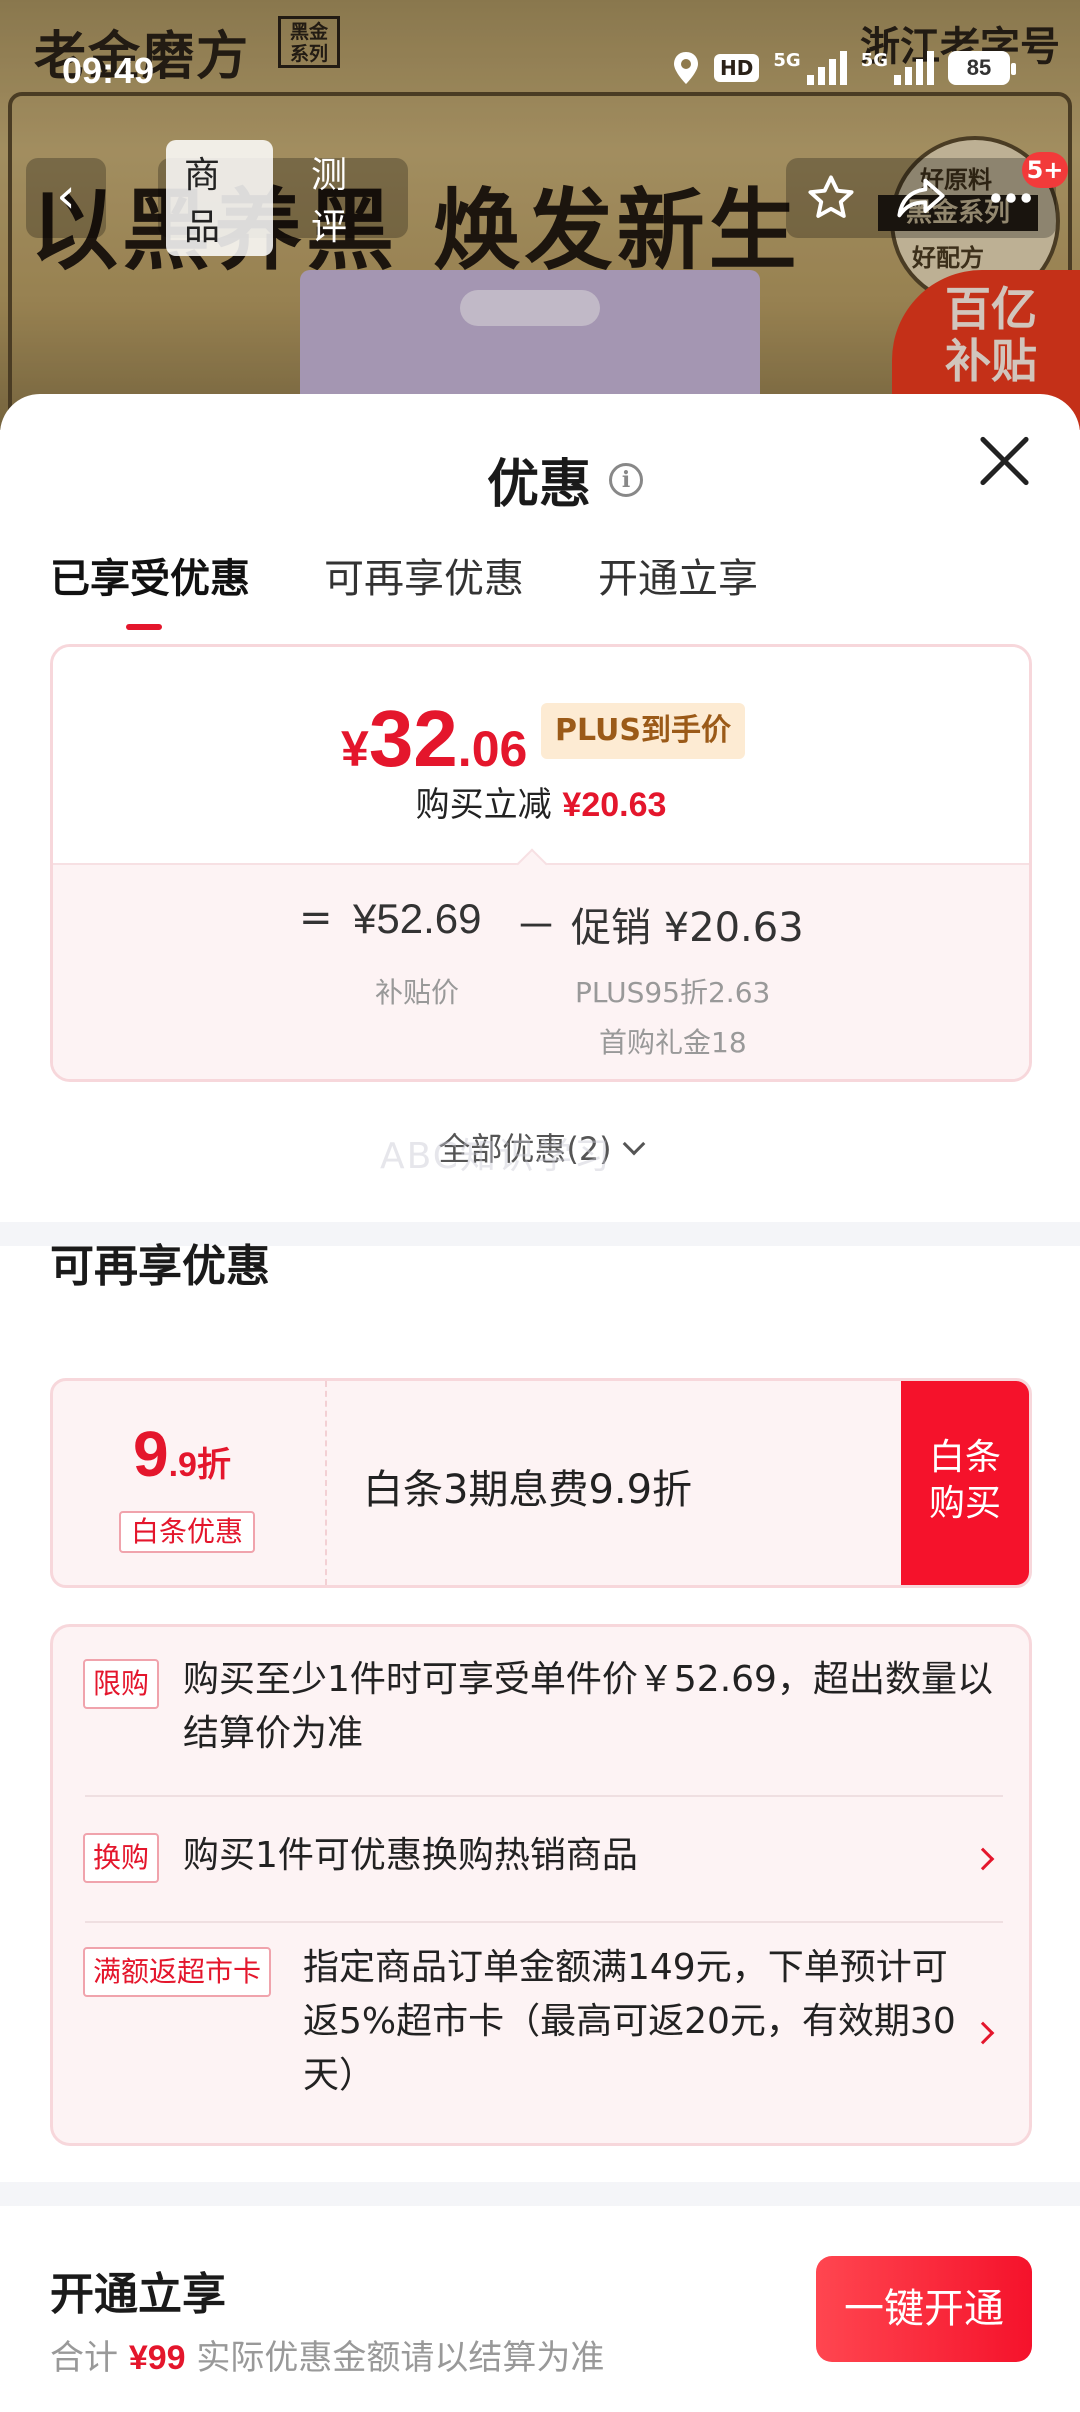 The image size is (1080, 2412). What do you see at coordinates (673, 1042) in the screenshot?
I see `promo-detail-gift: 首购礼金18` at bounding box center [673, 1042].